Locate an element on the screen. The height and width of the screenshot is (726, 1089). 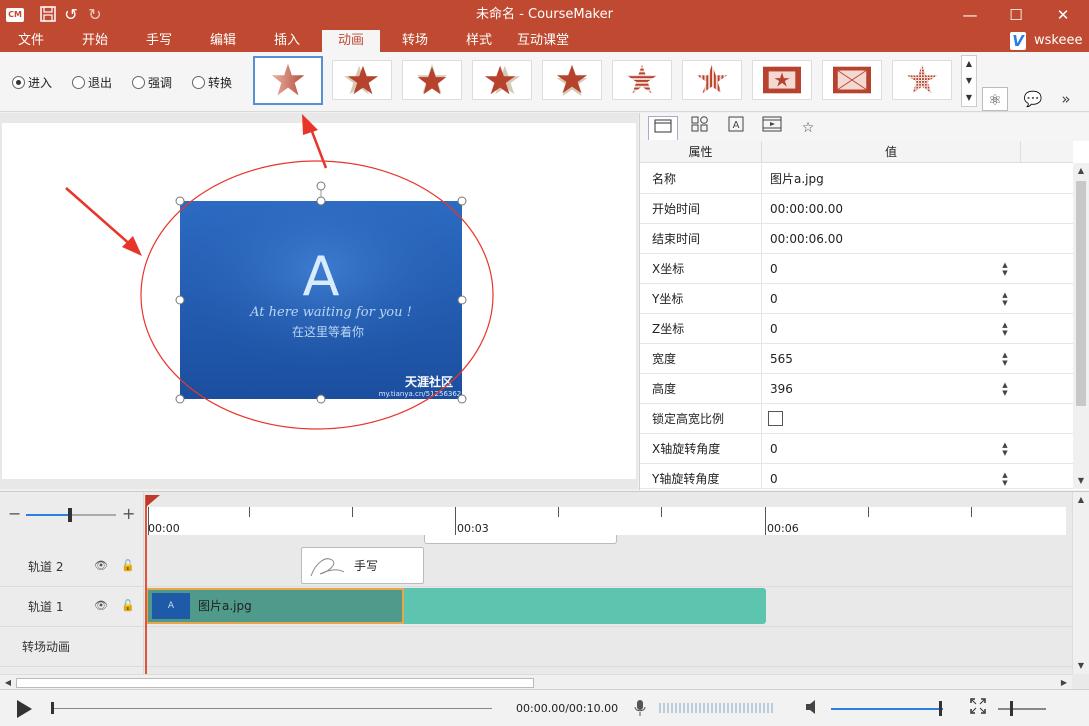
redo-icon: ↻ is located at coordinates (95, 15).